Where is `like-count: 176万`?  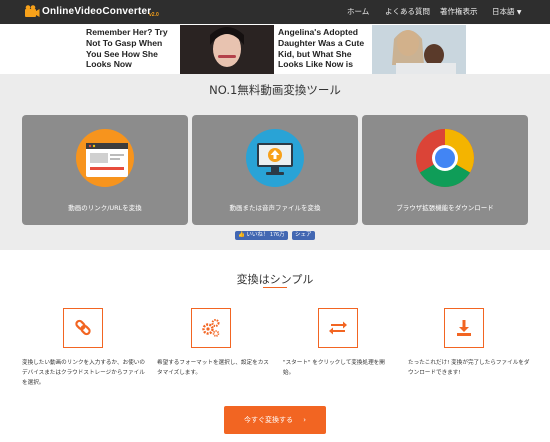 like-count: 176万 is located at coordinates (277, 235).